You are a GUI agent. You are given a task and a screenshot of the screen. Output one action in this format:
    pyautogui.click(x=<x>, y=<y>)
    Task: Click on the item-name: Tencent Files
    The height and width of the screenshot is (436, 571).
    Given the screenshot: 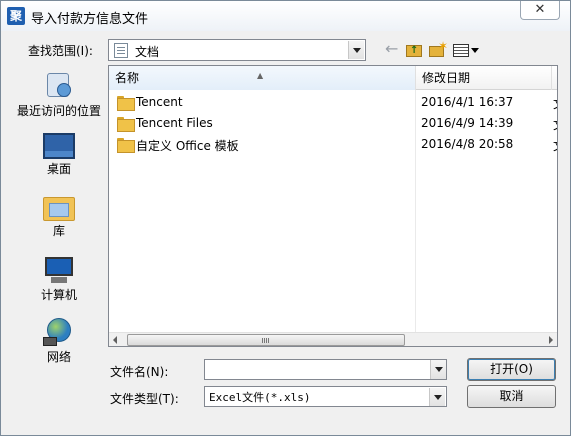 What is the action you would take?
    pyautogui.click(x=174, y=123)
    